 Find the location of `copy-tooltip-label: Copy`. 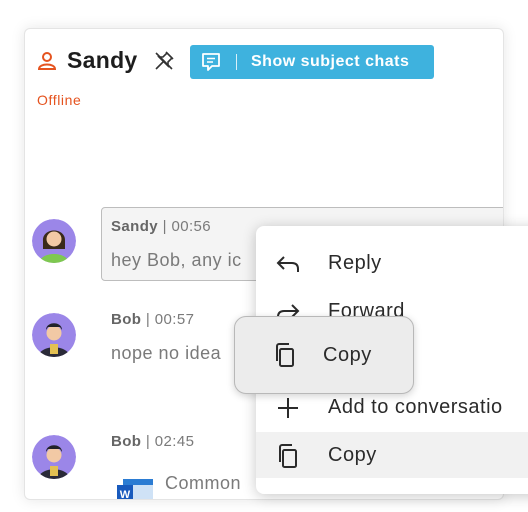

copy-tooltip-label: Copy is located at coordinates (347, 355).